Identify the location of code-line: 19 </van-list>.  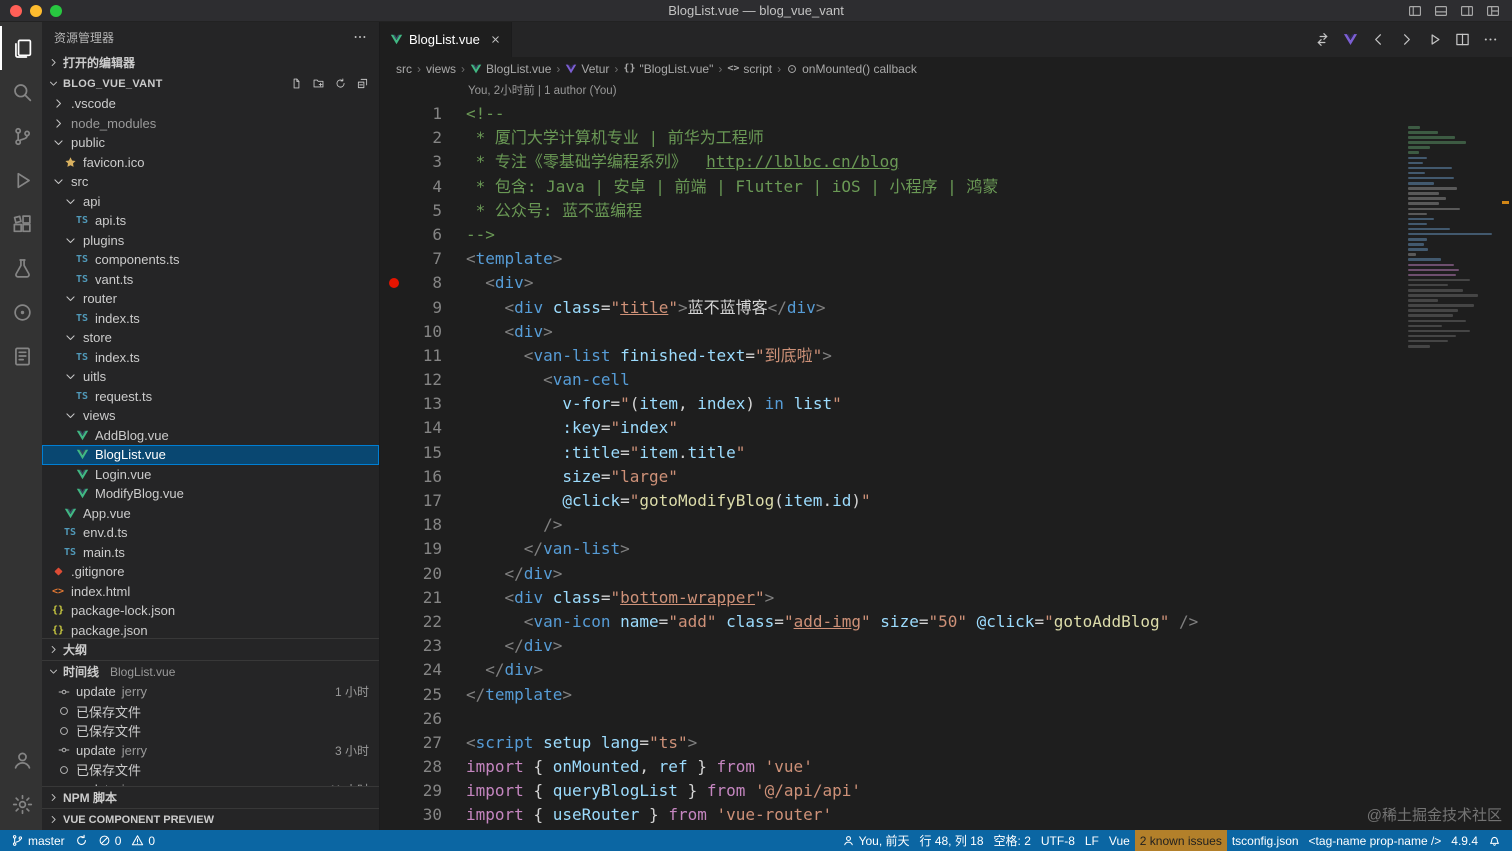
(946, 549).